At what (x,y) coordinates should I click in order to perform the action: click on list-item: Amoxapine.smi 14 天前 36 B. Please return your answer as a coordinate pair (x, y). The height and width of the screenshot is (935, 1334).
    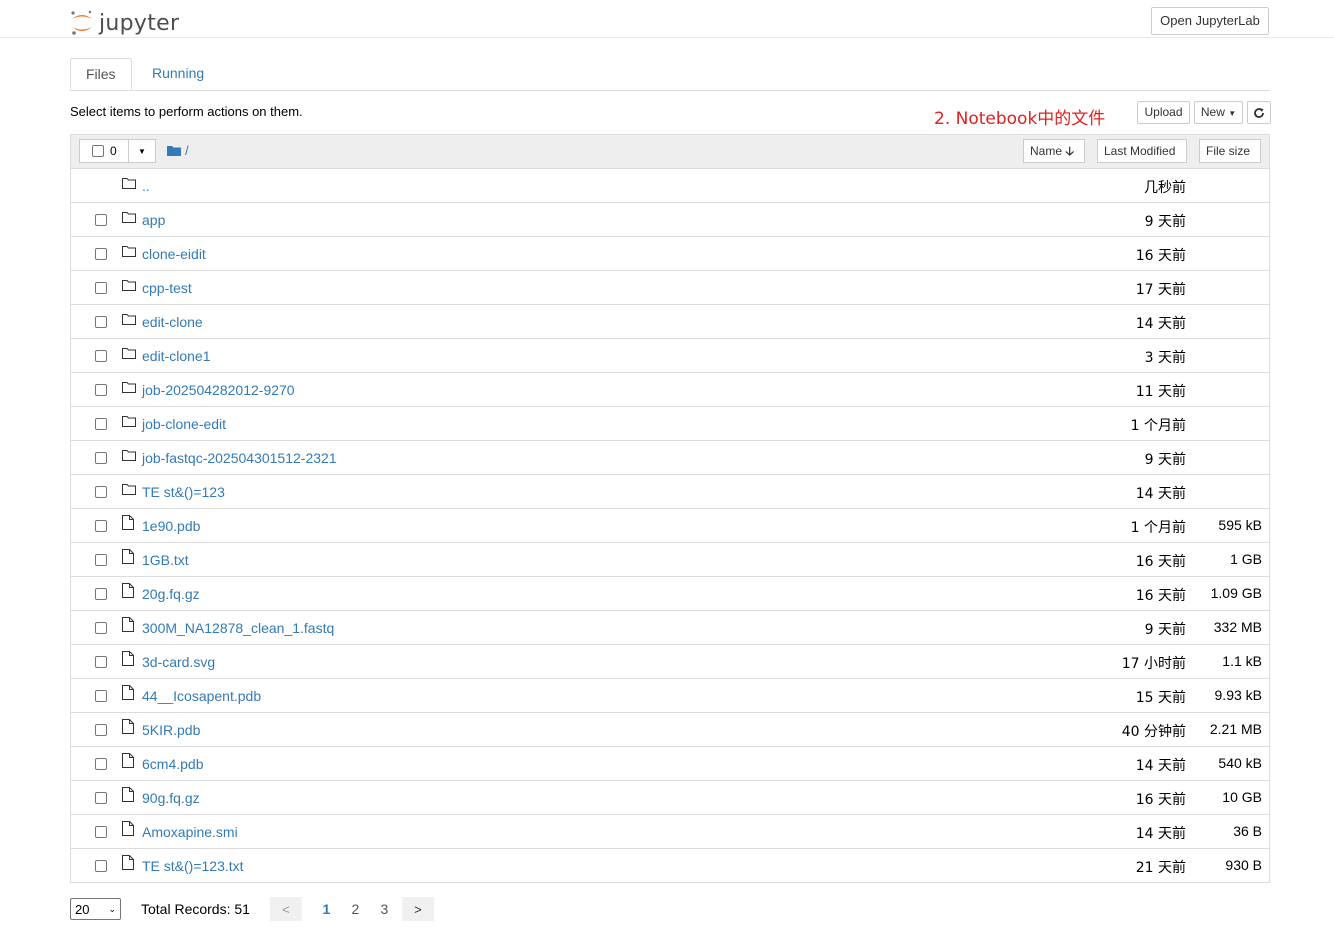
    Looking at the image, I should click on (670, 832).